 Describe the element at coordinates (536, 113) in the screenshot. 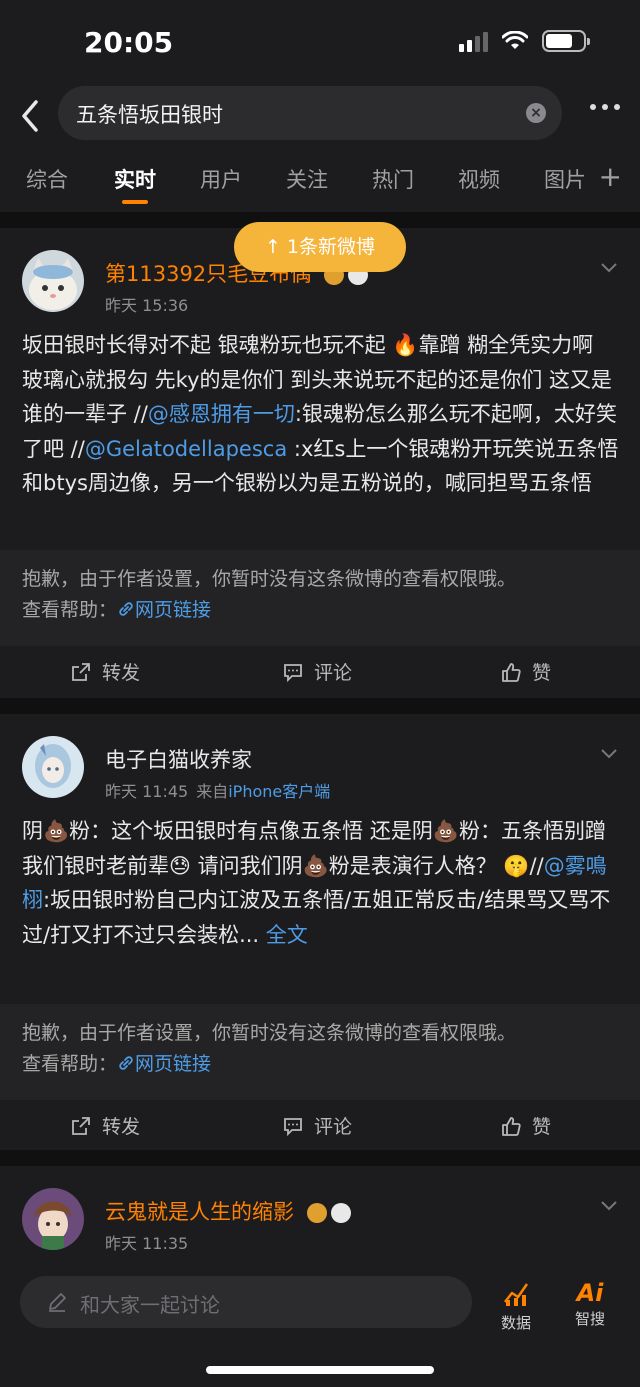

I see `clear-icon: ×` at that location.